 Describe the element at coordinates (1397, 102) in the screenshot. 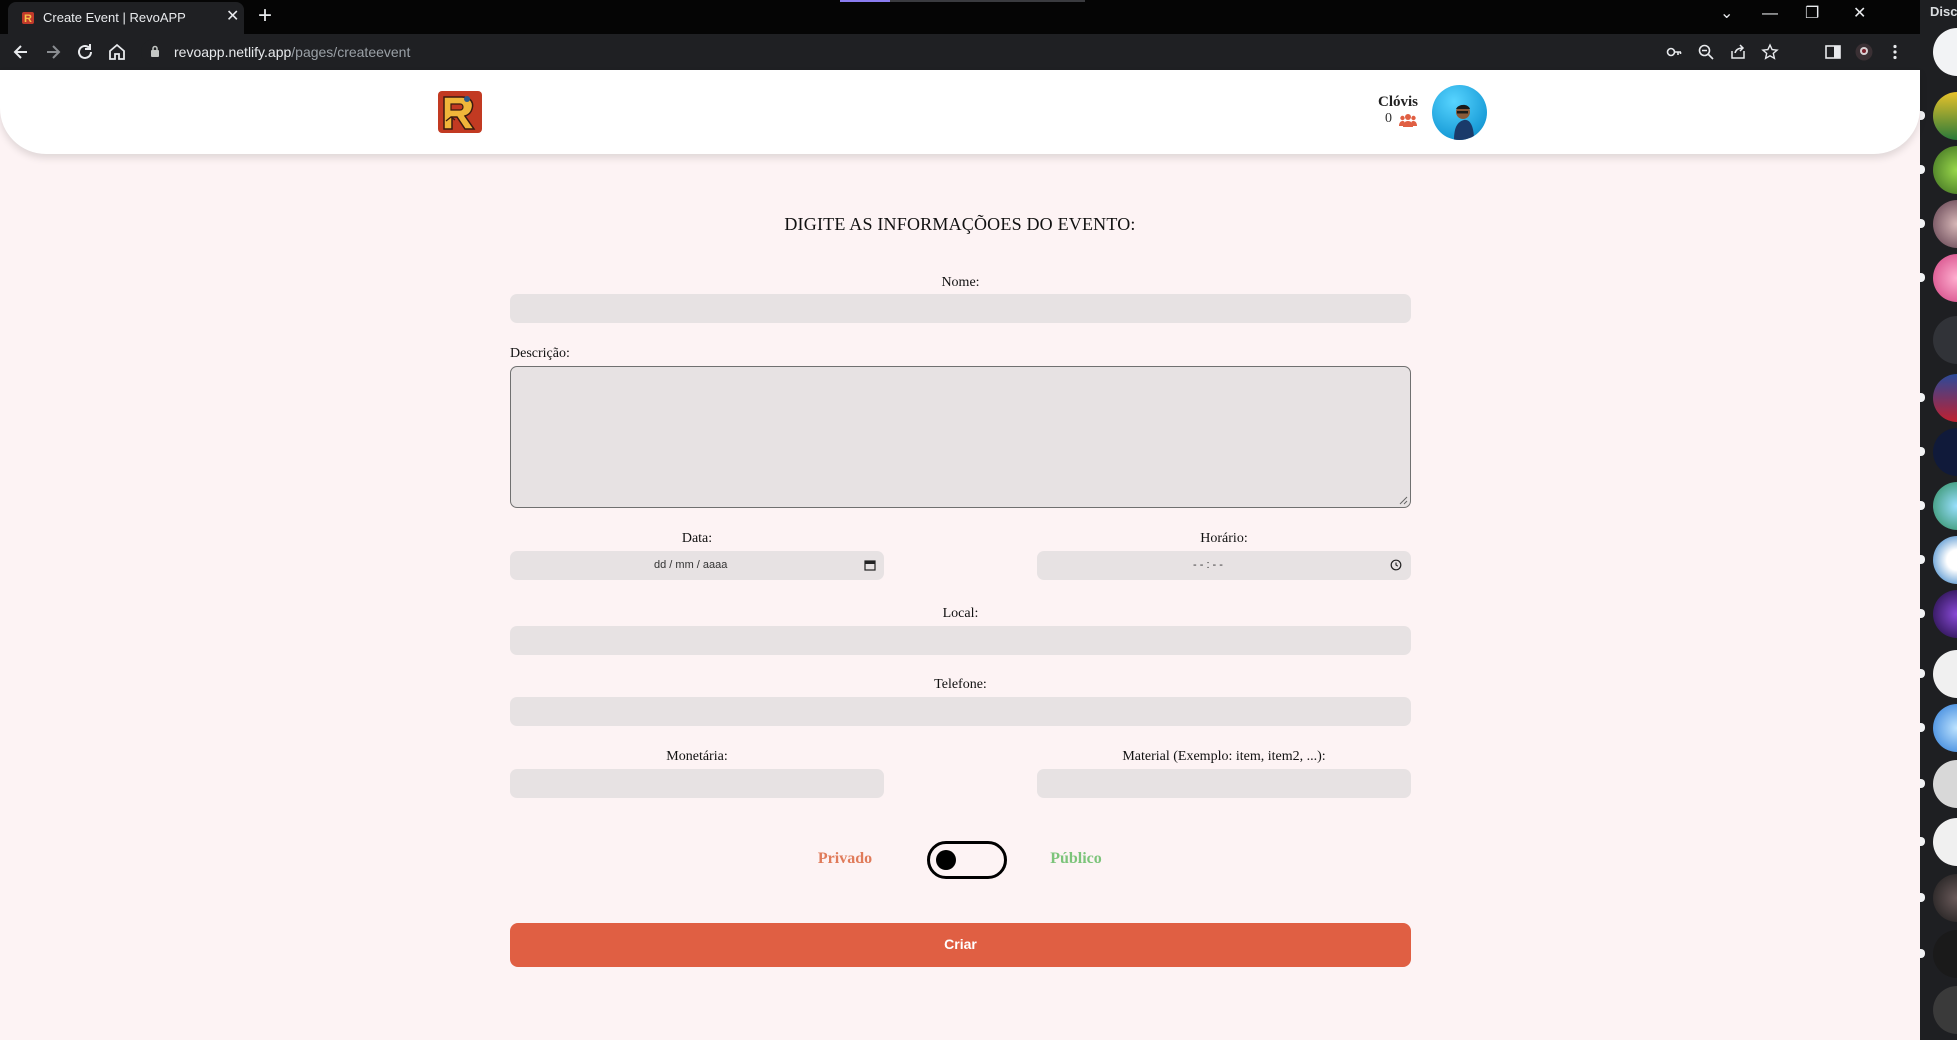

I see `user-name: Clóvis` at that location.